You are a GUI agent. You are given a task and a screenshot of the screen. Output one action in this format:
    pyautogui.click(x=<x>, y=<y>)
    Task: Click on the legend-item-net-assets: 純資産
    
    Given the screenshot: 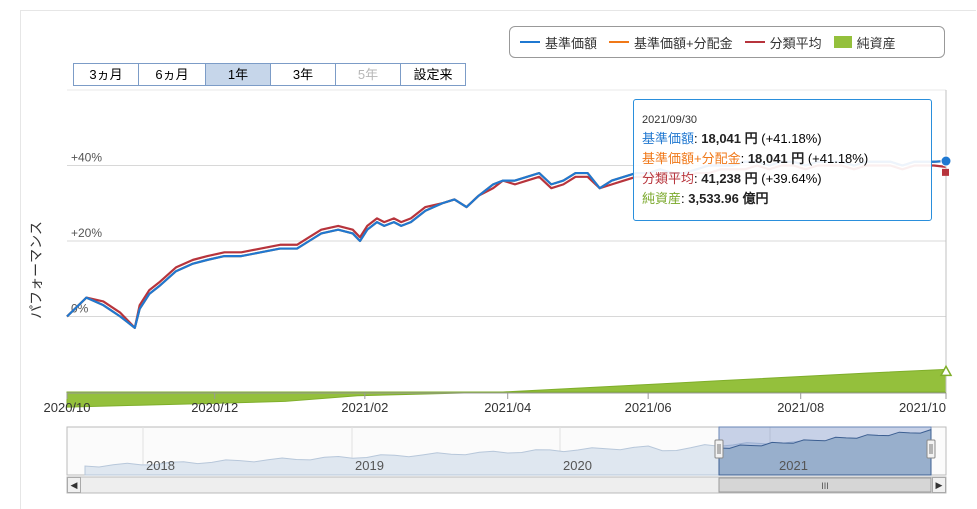 What is the action you would take?
    pyautogui.click(x=864, y=42)
    